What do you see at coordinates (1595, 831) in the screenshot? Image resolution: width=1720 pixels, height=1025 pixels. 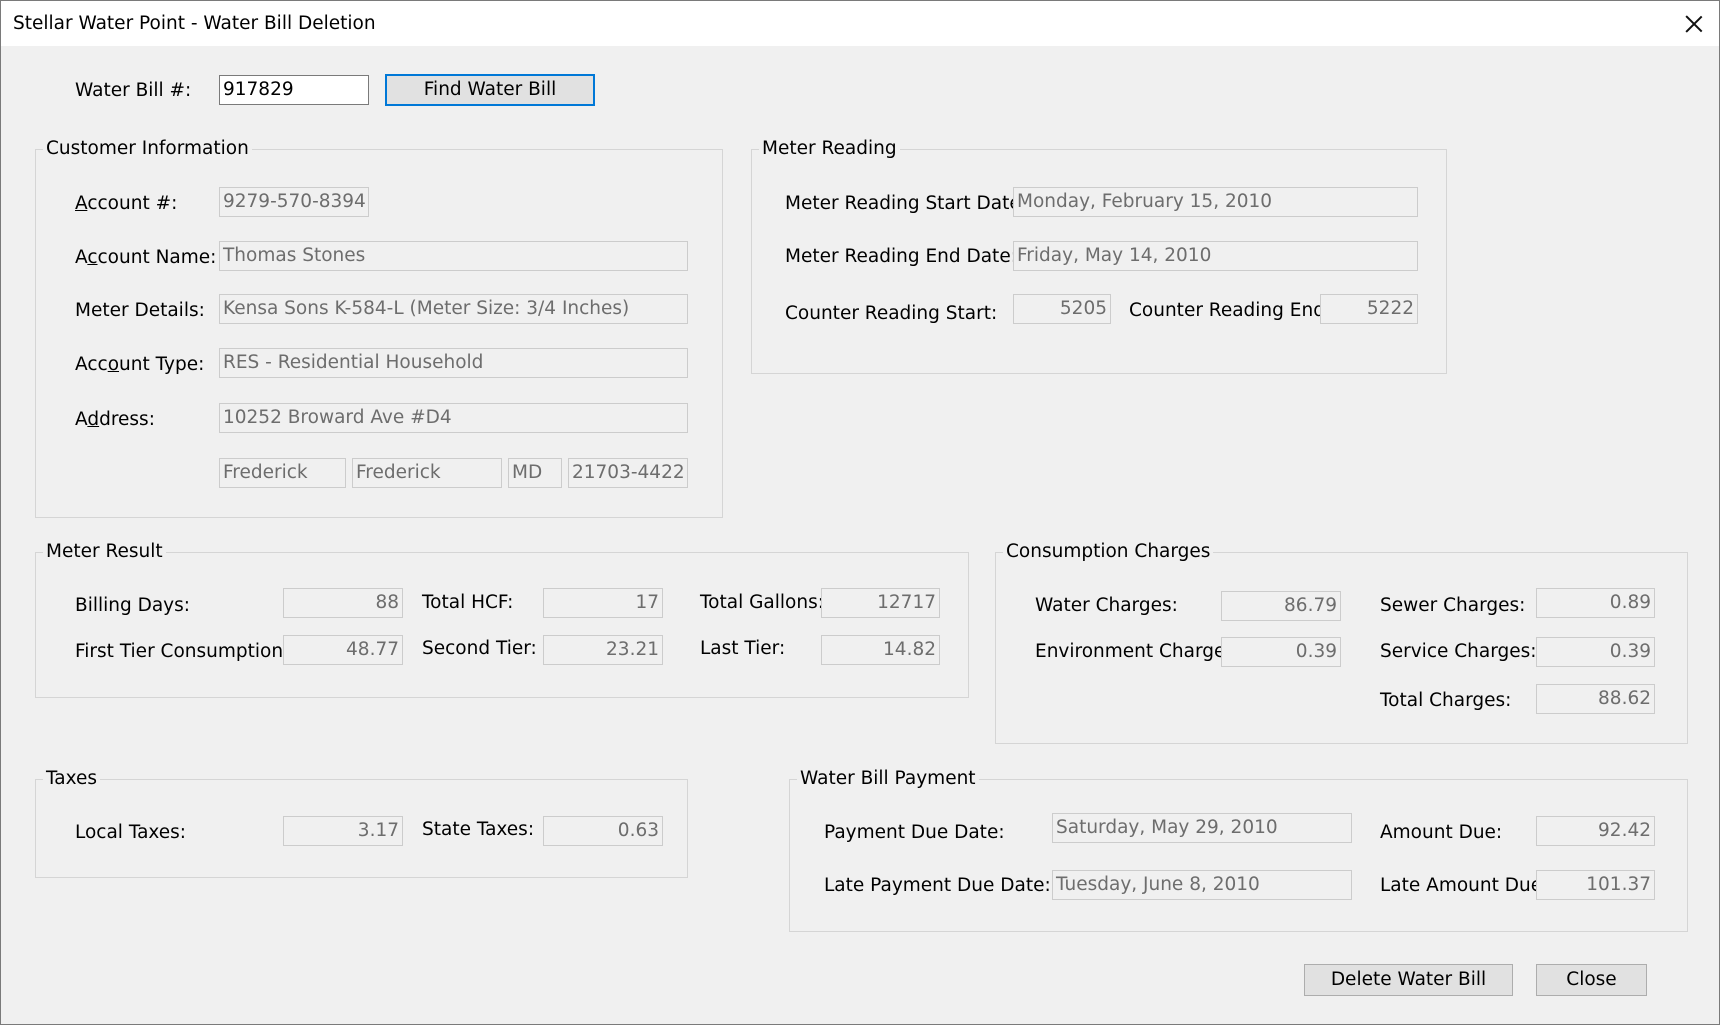 I see `amount-due-field: 92.42` at bounding box center [1595, 831].